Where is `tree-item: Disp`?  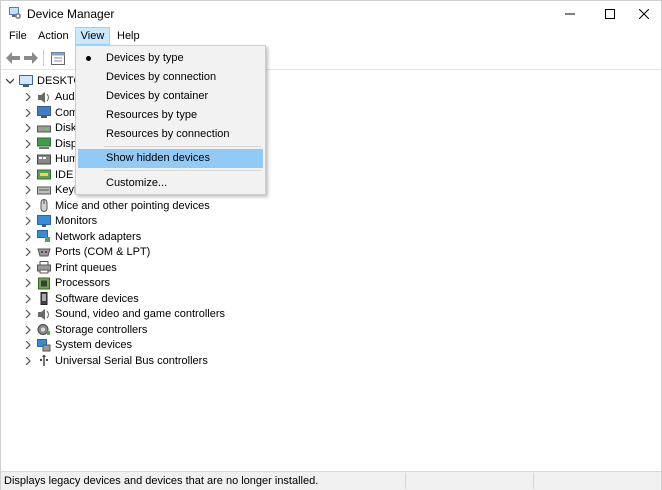
tree-item: Disp is located at coordinates (50, 144).